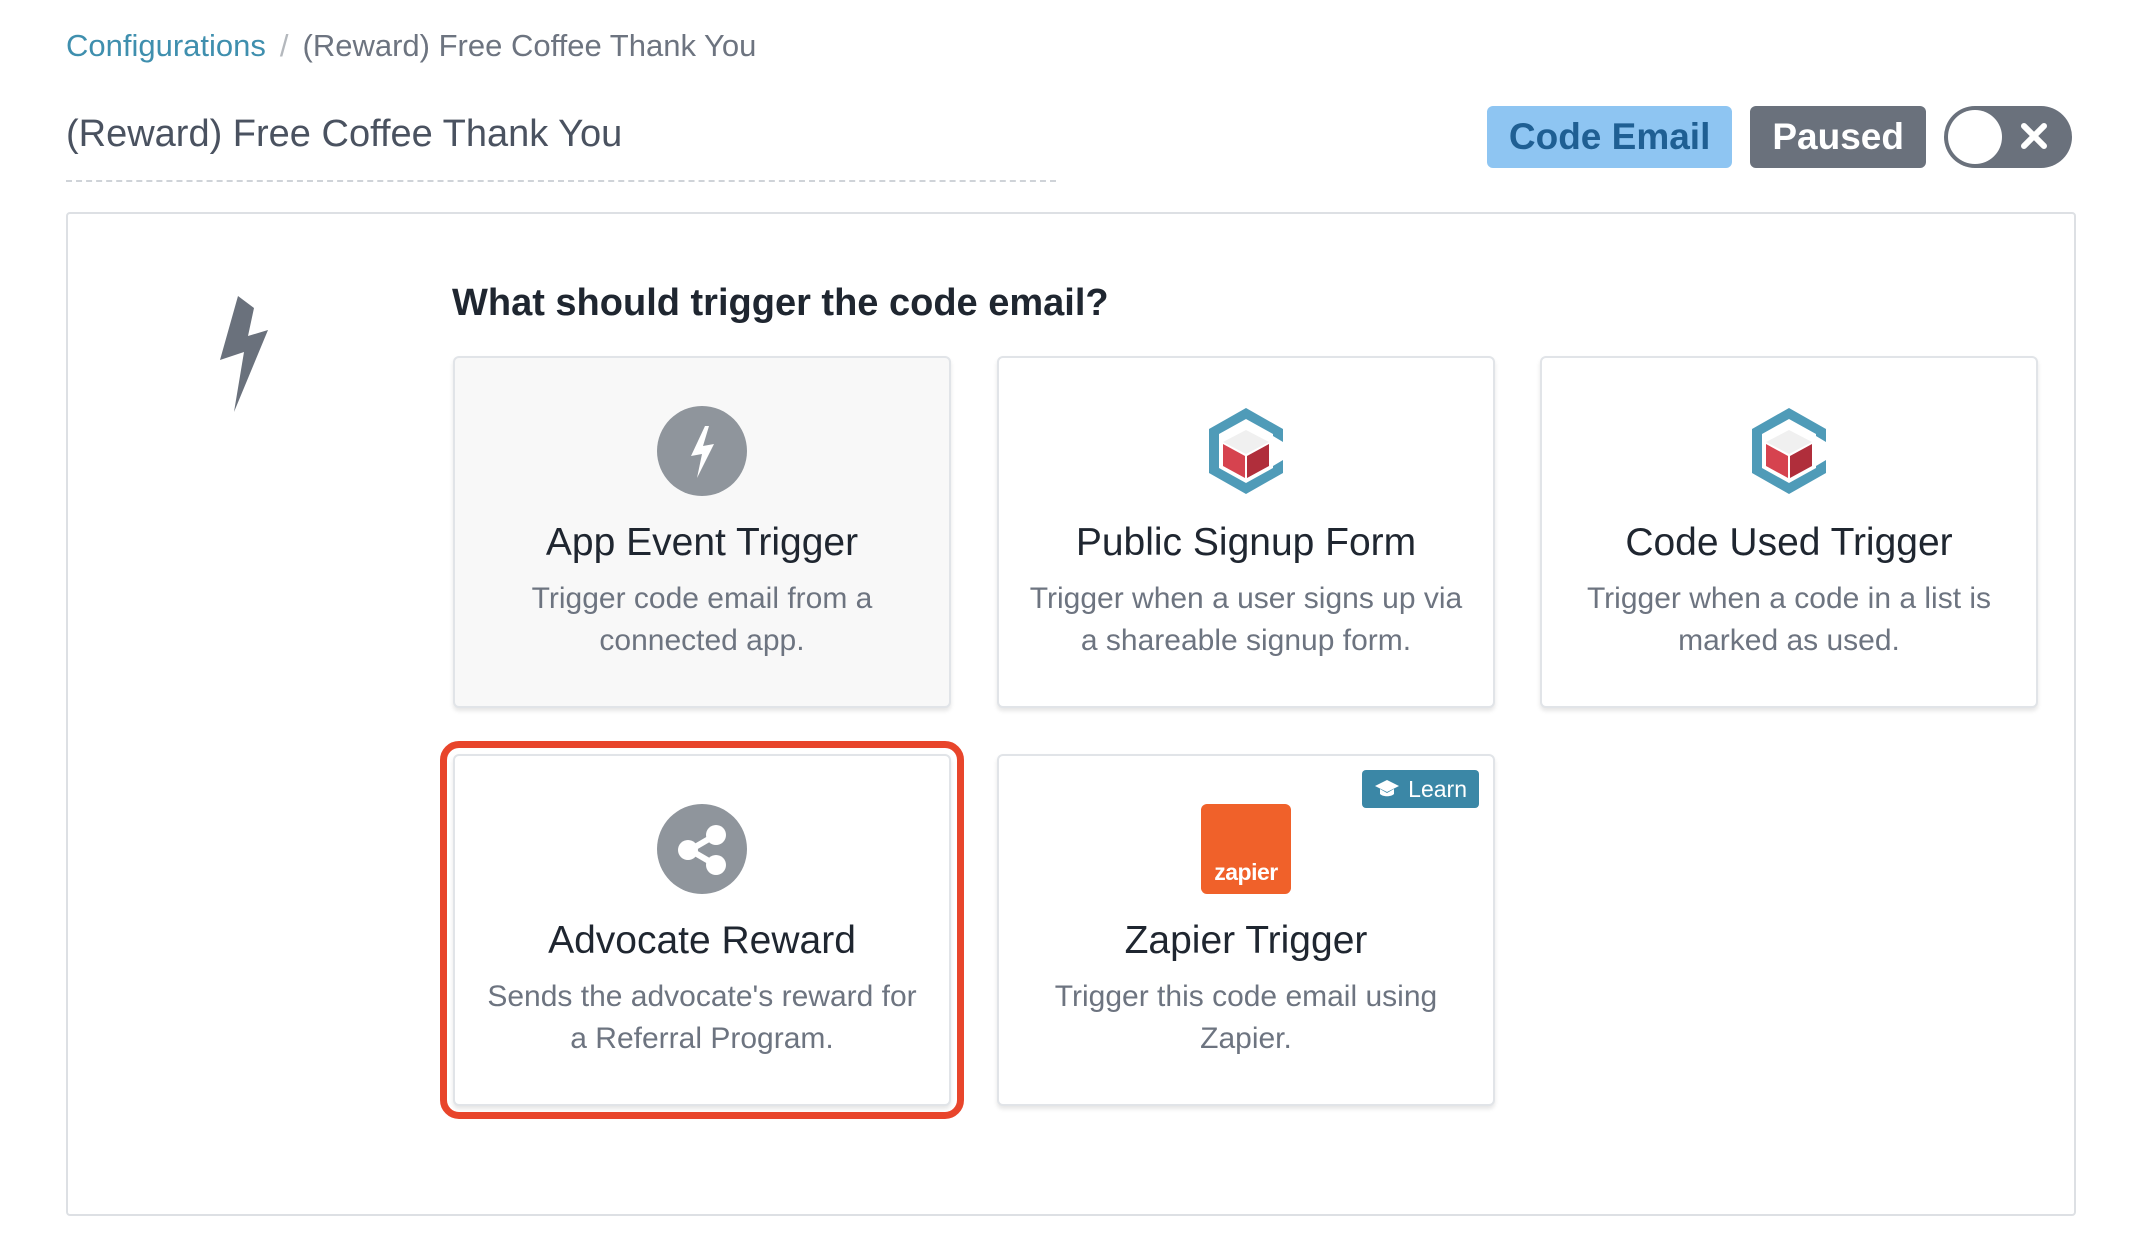 Image resolution: width=2130 pixels, height=1236 pixels. Describe the element at coordinates (1246, 1017) in the screenshot. I see `card-description: Trigger this code email using Zapier.` at that location.